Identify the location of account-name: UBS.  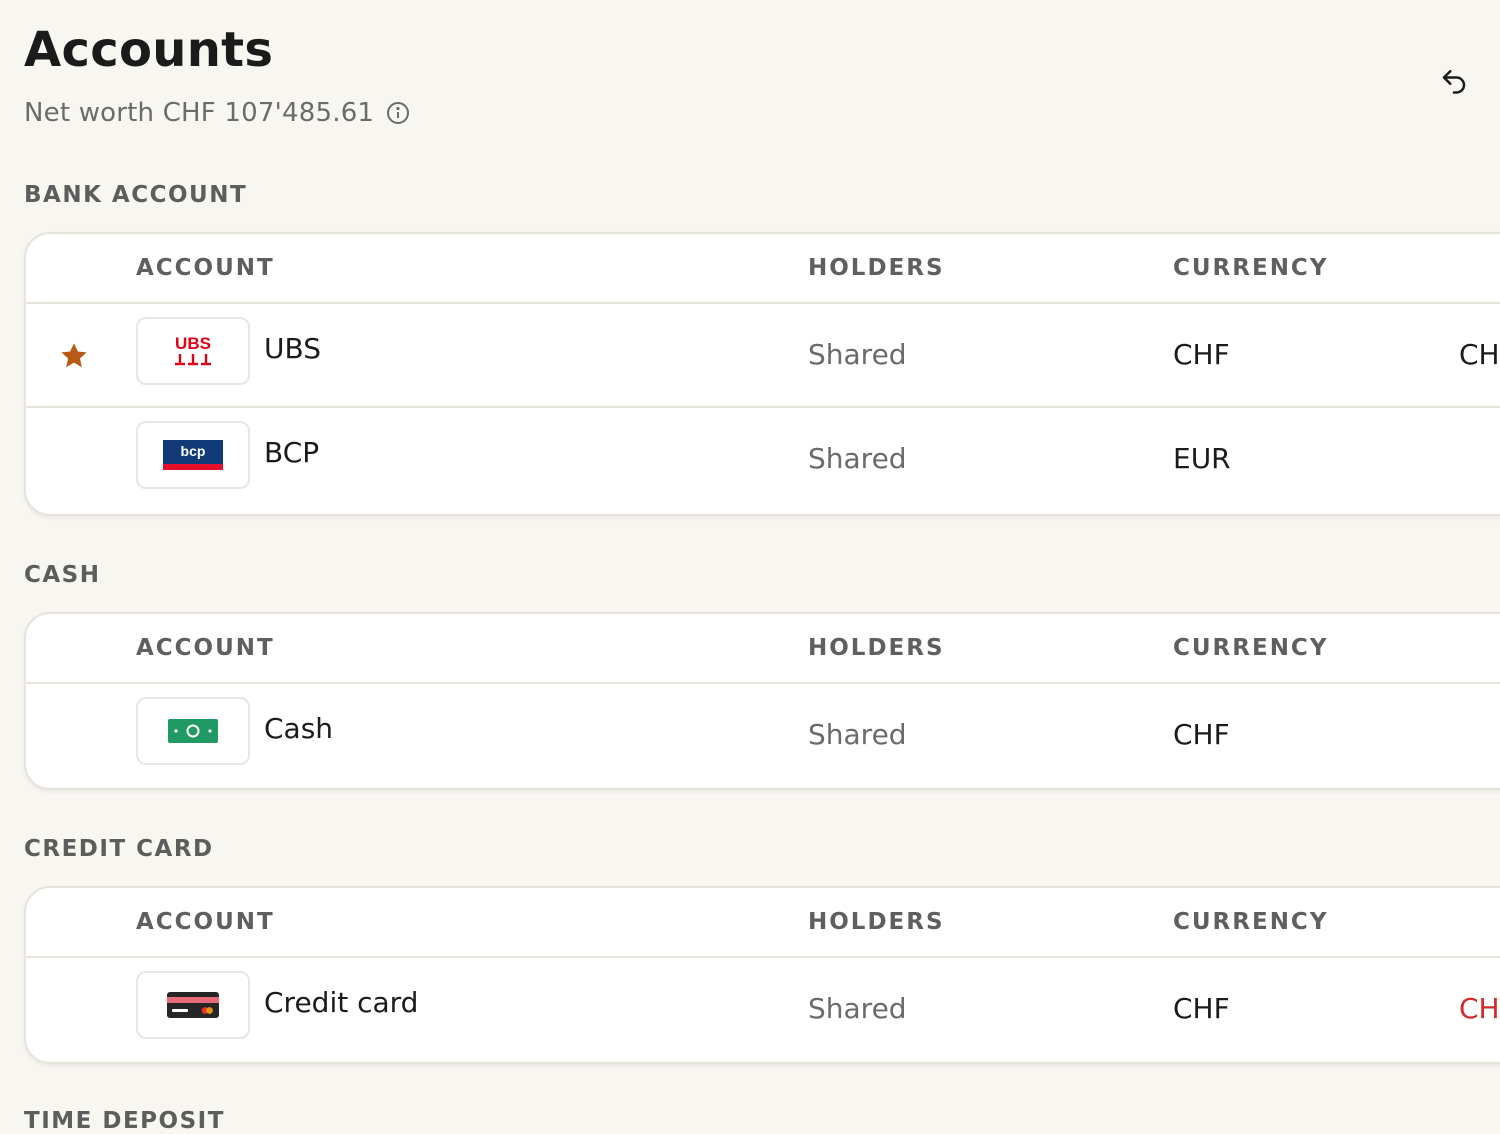
(292, 348).